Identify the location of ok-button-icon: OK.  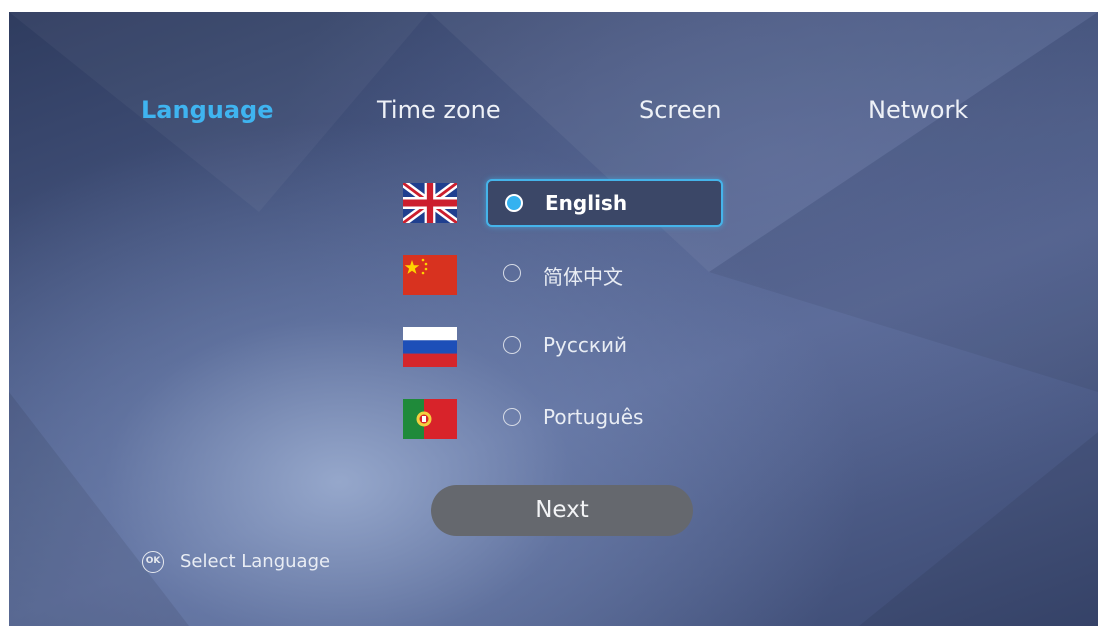
(153, 562).